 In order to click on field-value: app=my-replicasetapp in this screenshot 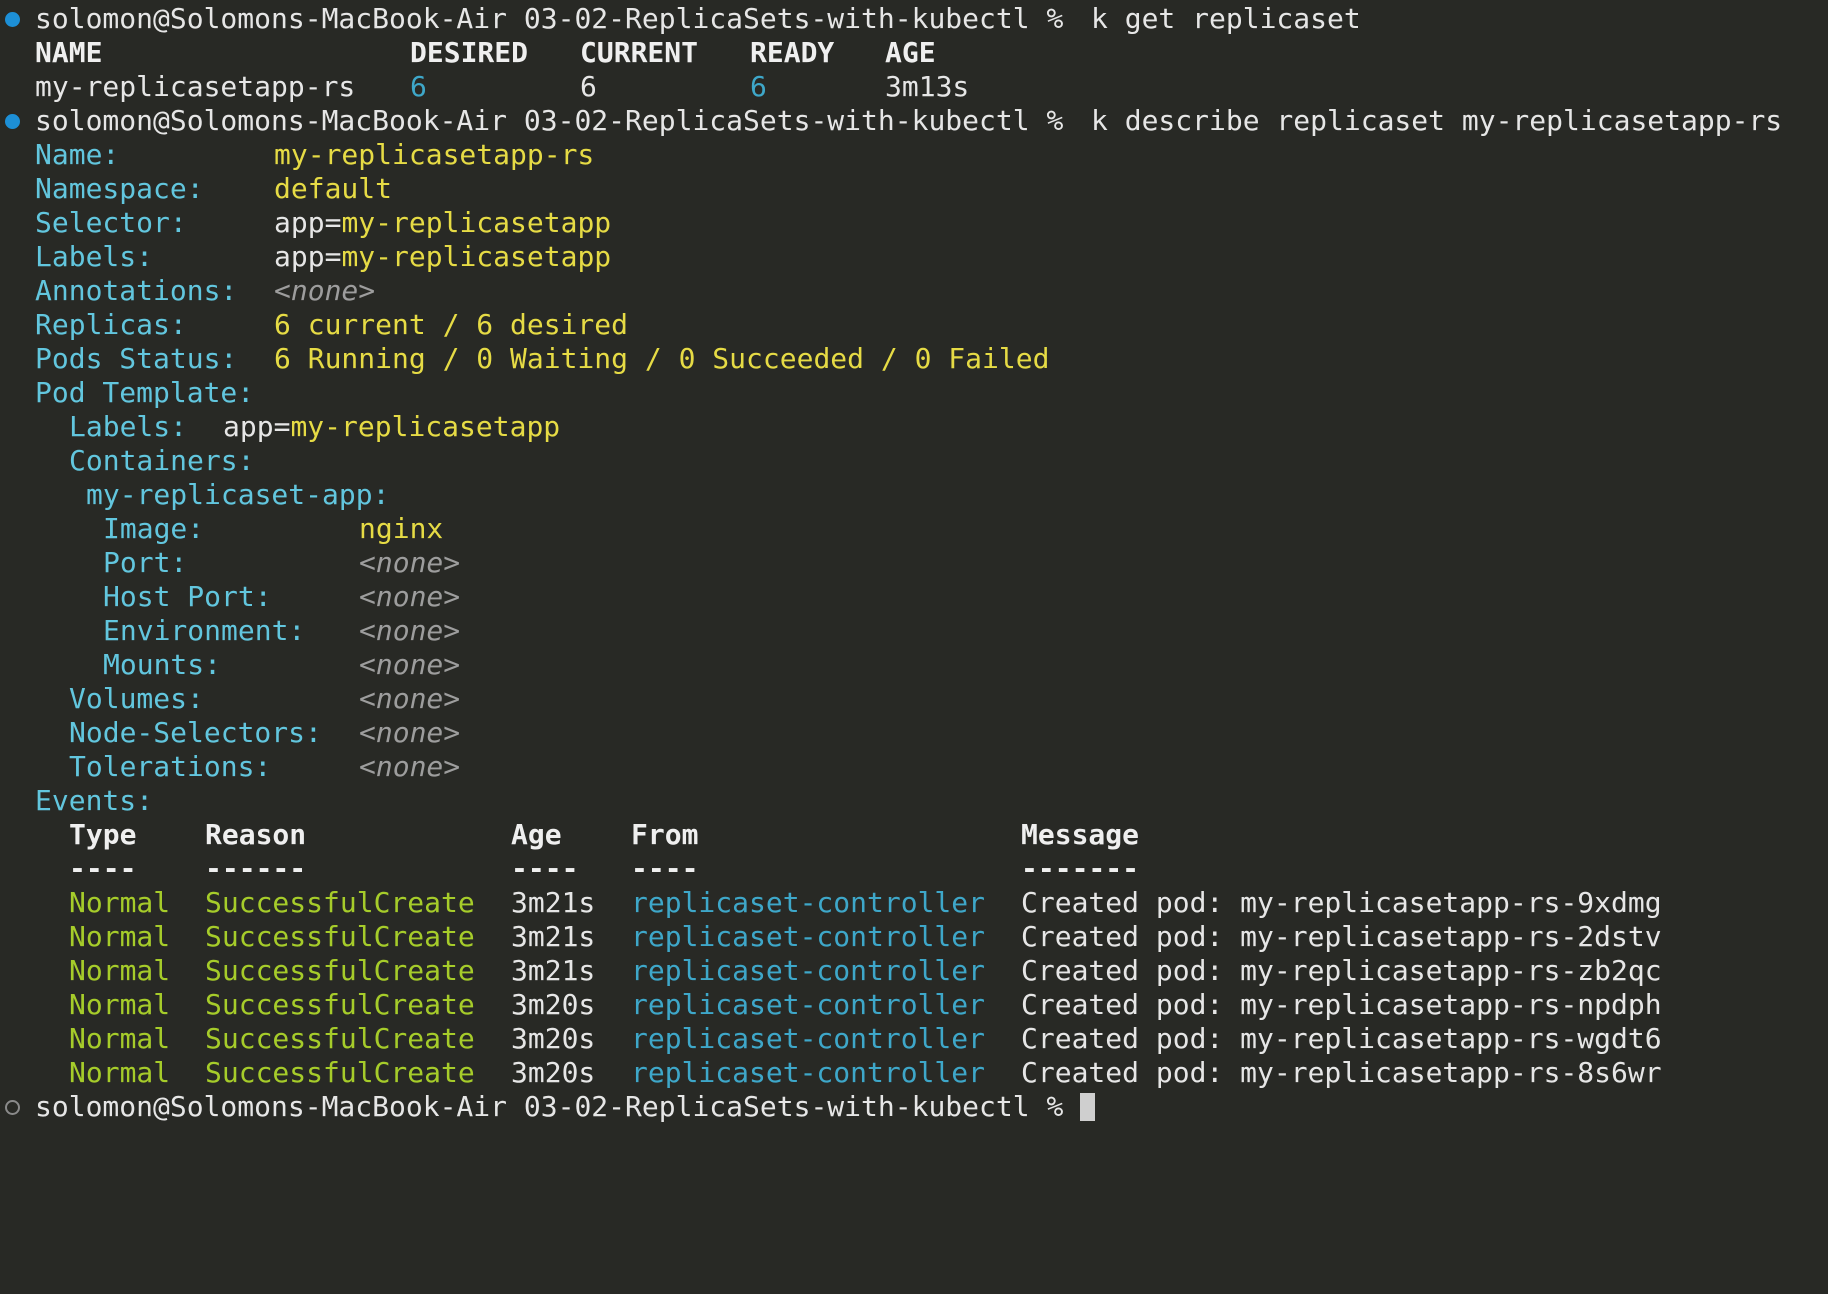, I will do `click(442, 257)`.